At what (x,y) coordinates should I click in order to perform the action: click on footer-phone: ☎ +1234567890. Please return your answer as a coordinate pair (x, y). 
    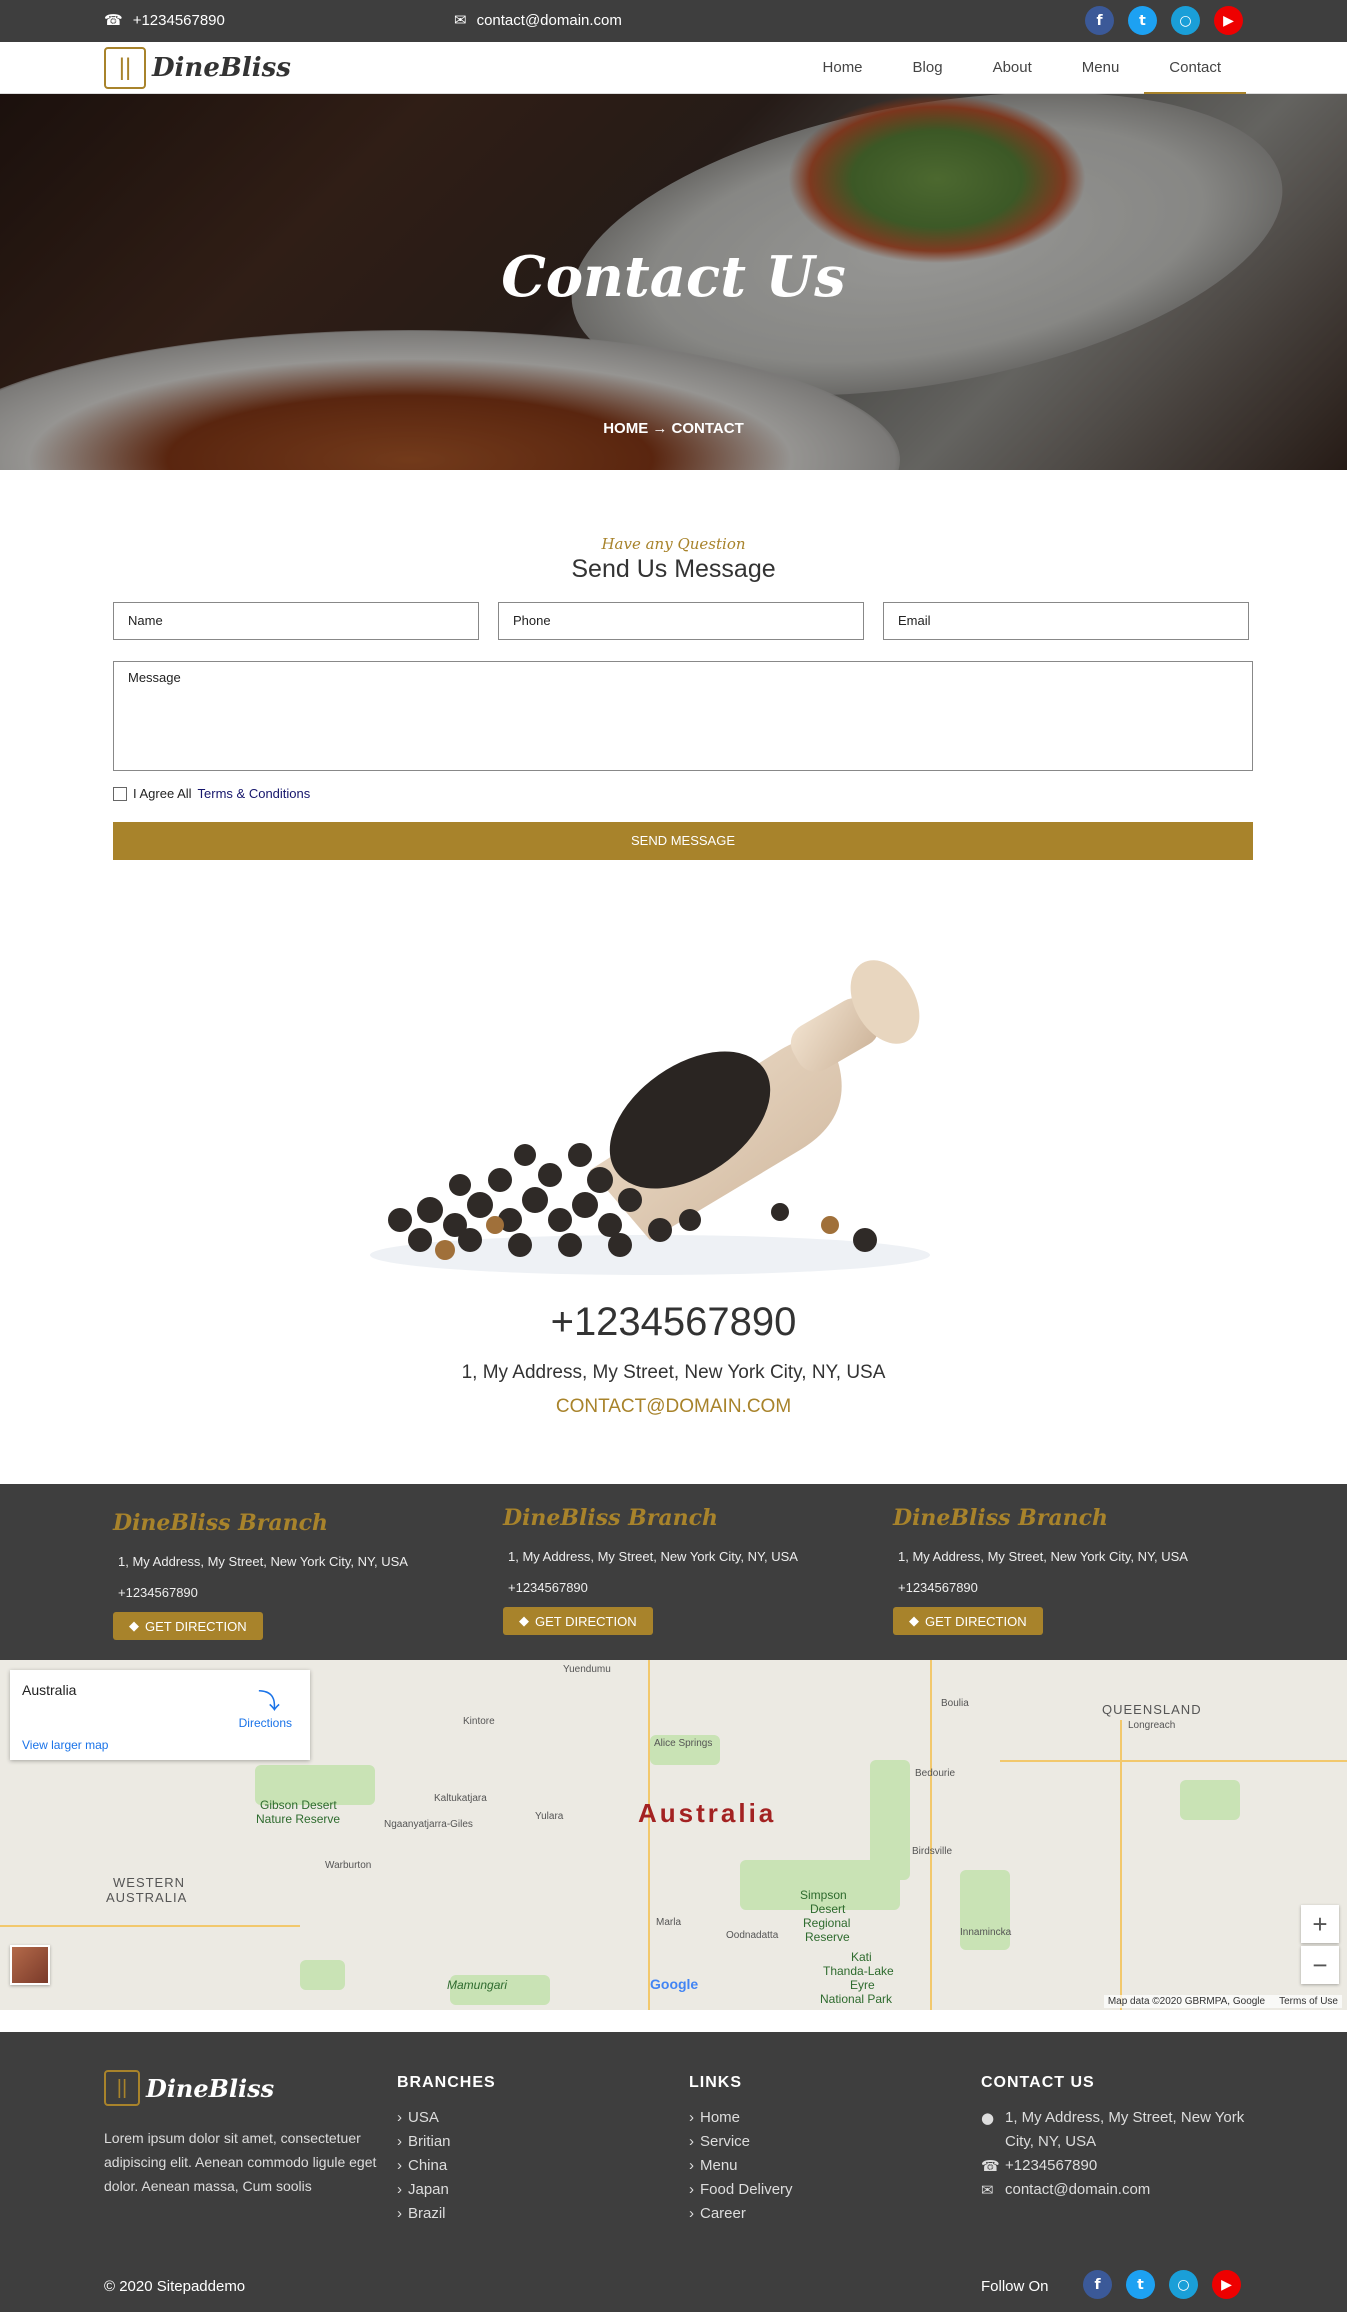
    Looking at the image, I should click on (1112, 2166).